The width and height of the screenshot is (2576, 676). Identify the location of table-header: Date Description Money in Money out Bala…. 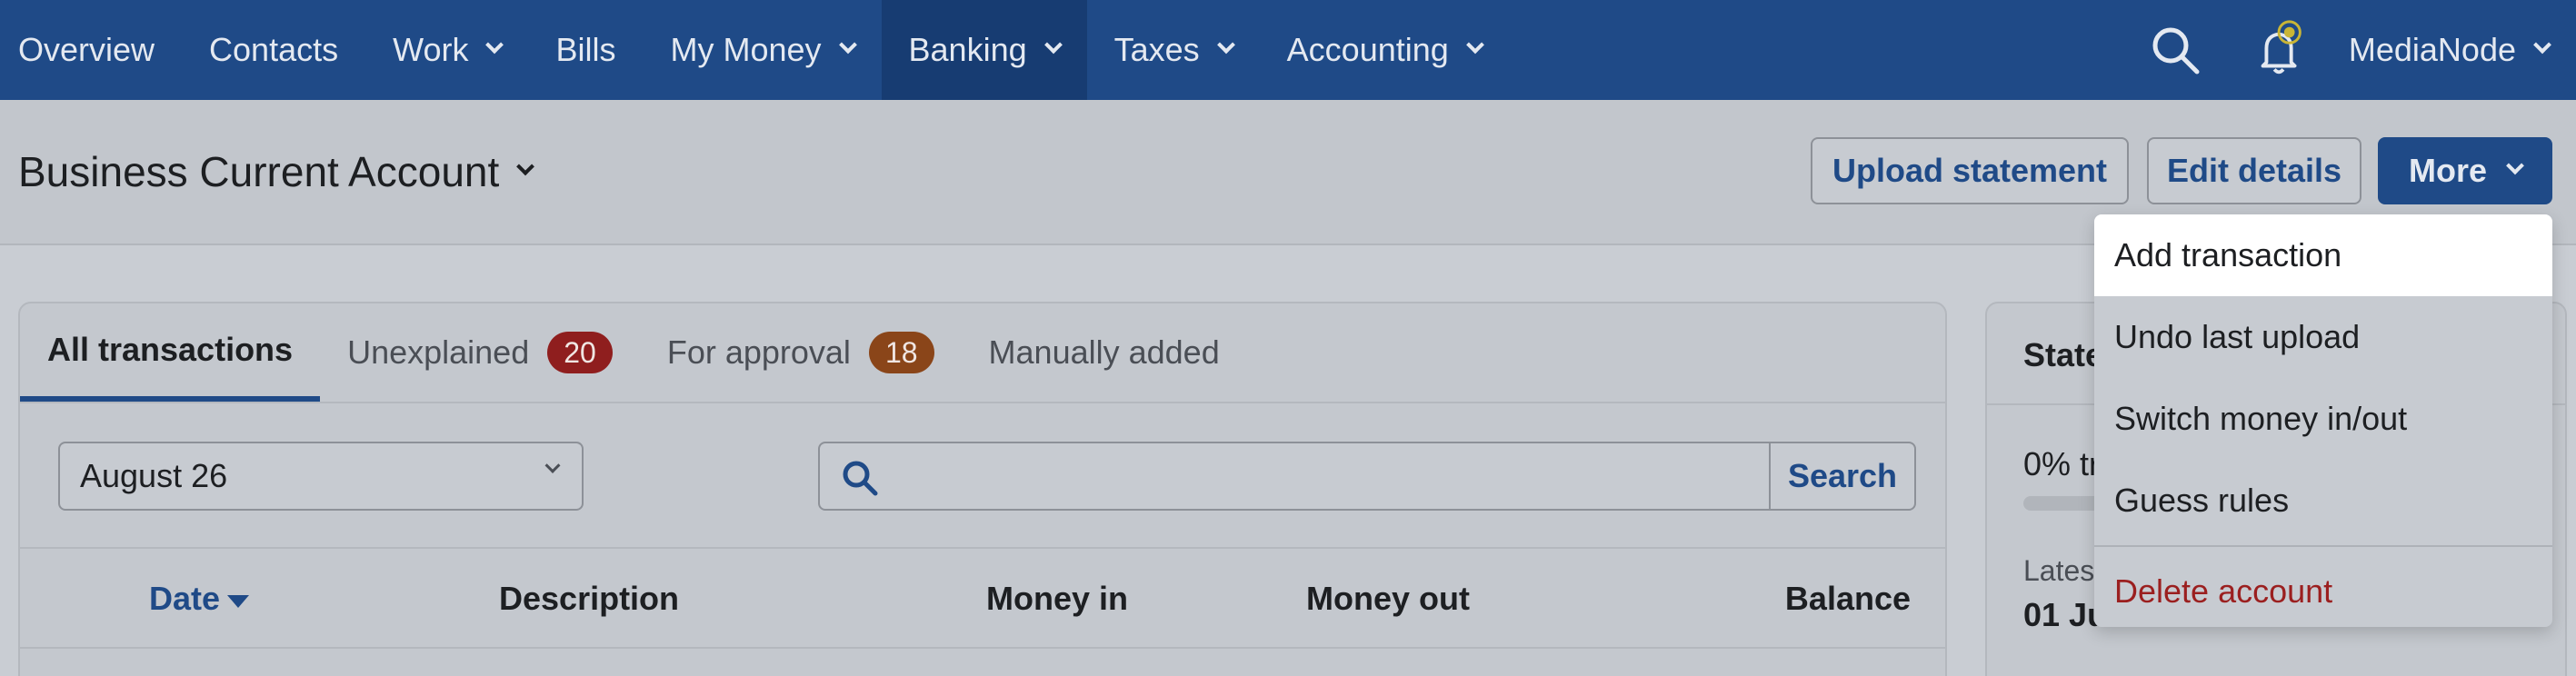
(982, 598).